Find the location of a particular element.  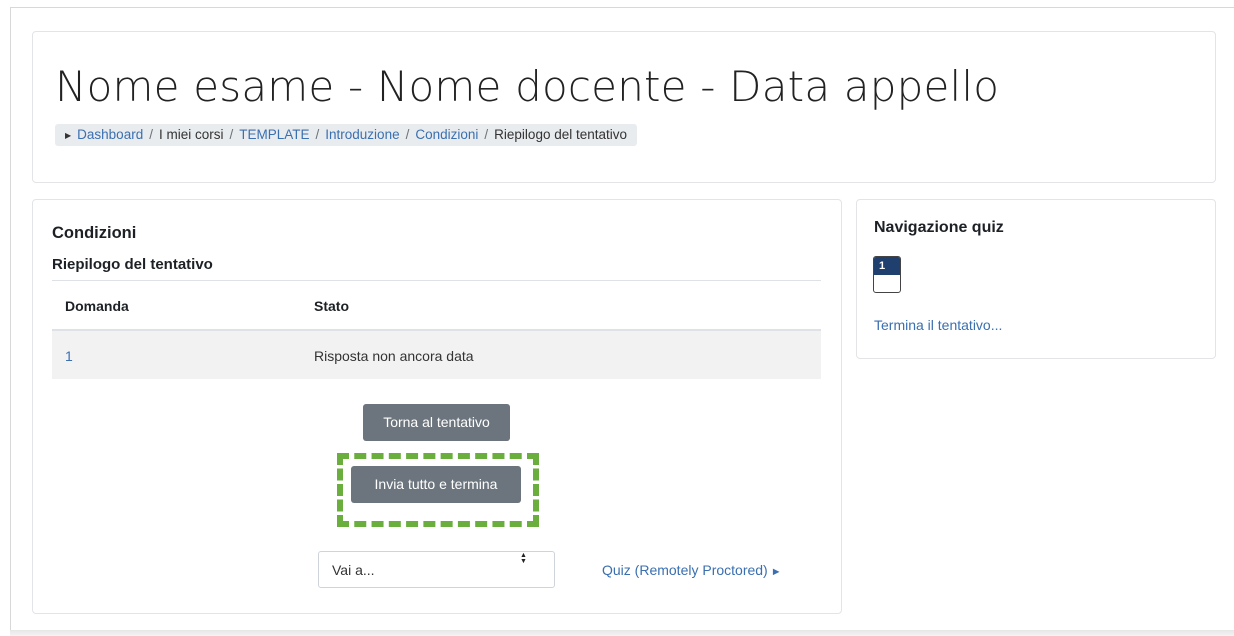

summary-table: Domanda Stato 1 Risposta non ancora data is located at coordinates (436, 329).